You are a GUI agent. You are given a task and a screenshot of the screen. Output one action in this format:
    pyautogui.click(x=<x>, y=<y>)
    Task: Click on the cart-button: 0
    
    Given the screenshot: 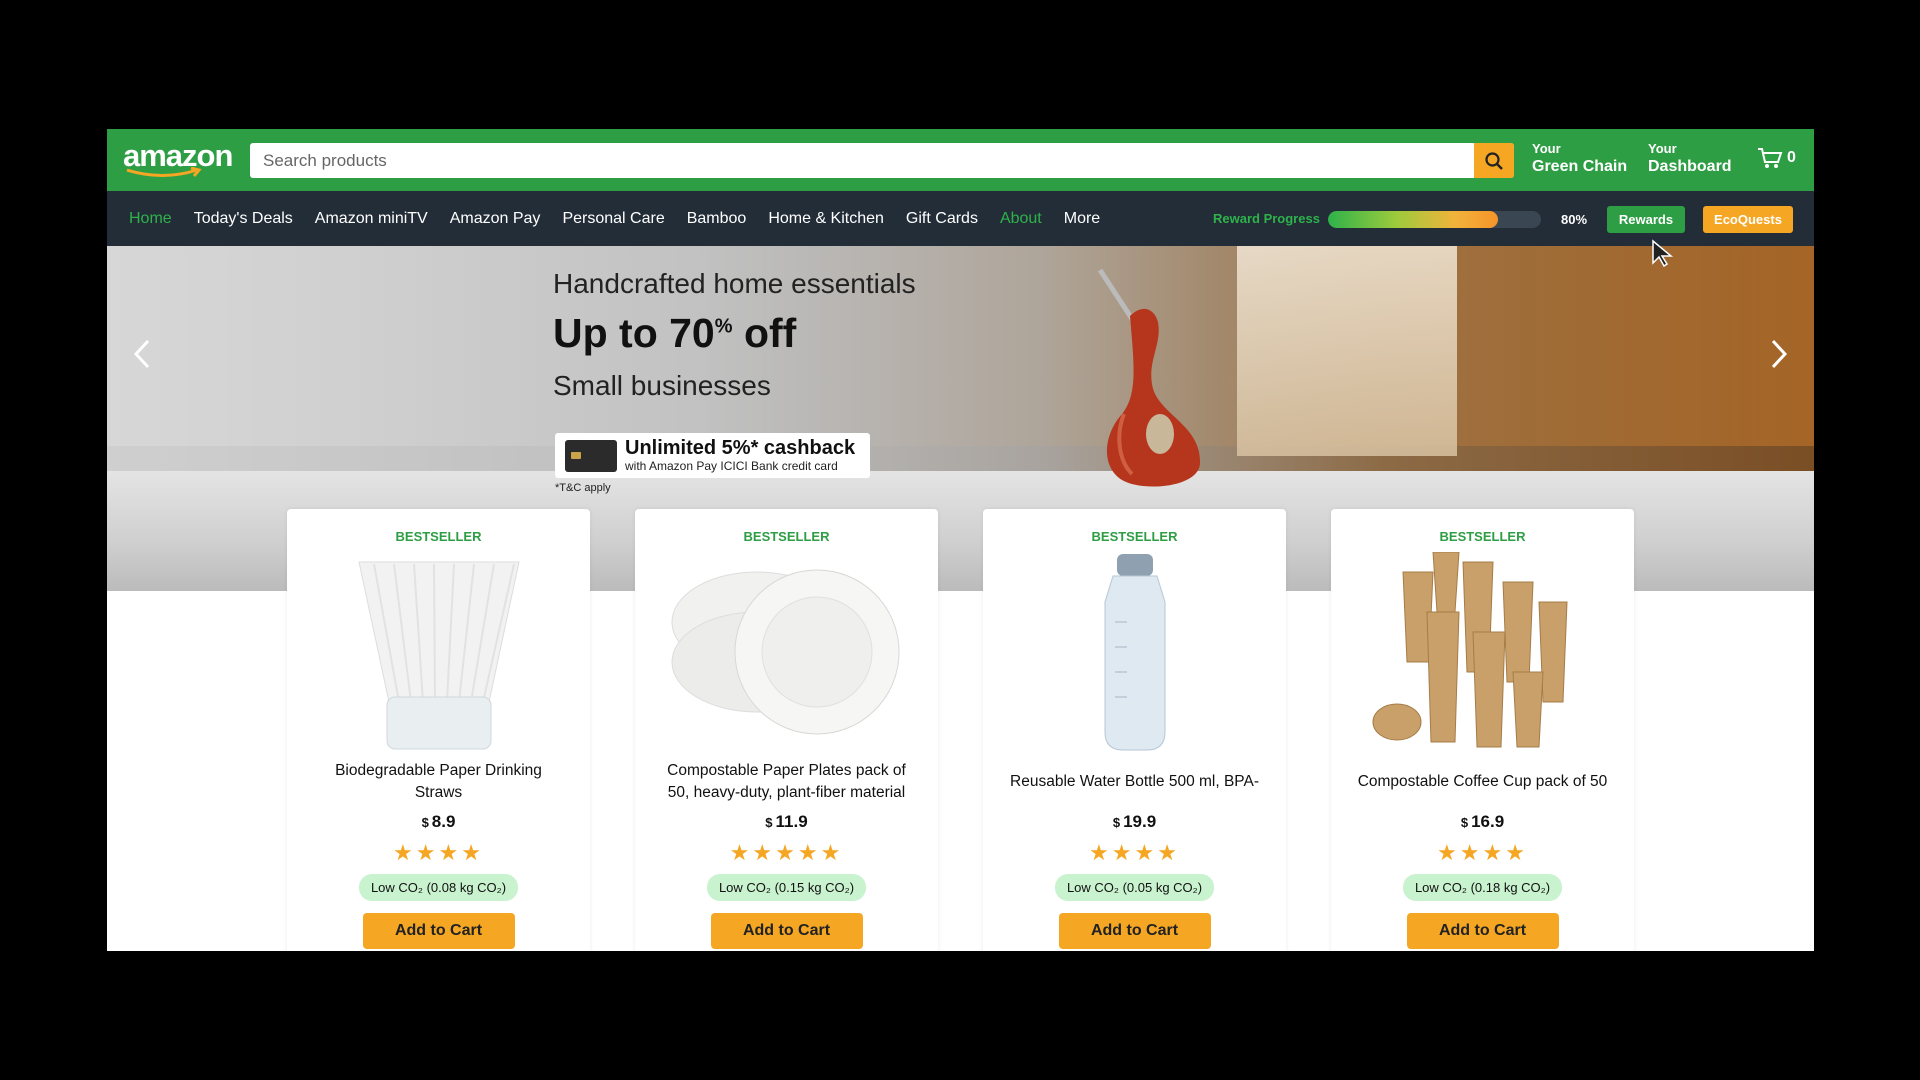 What is the action you would take?
    pyautogui.click(x=1776, y=158)
    